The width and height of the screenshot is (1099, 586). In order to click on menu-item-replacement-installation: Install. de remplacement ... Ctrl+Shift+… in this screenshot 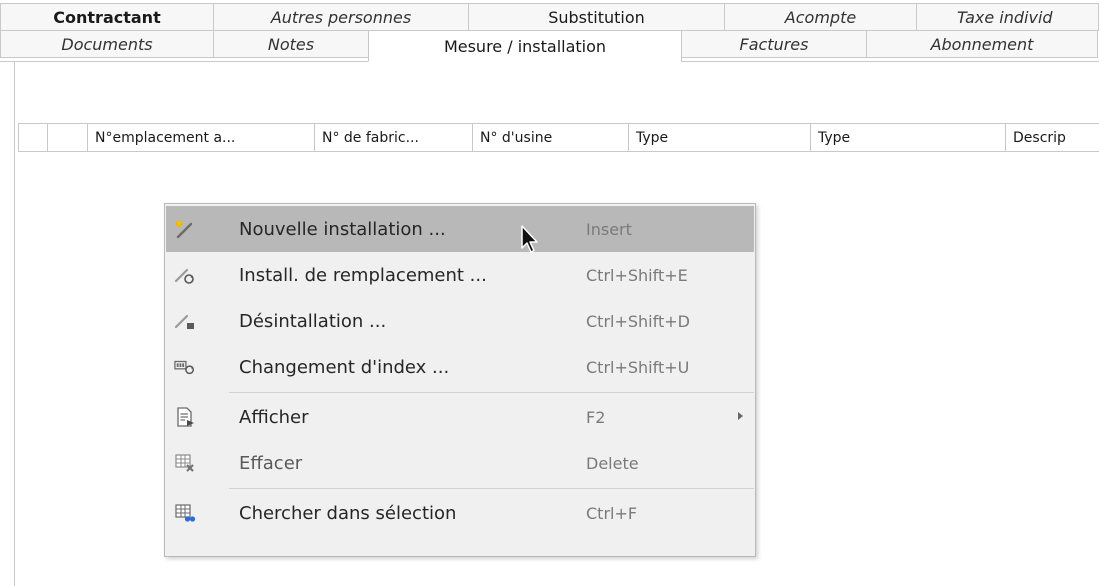, I will do `click(460, 275)`.